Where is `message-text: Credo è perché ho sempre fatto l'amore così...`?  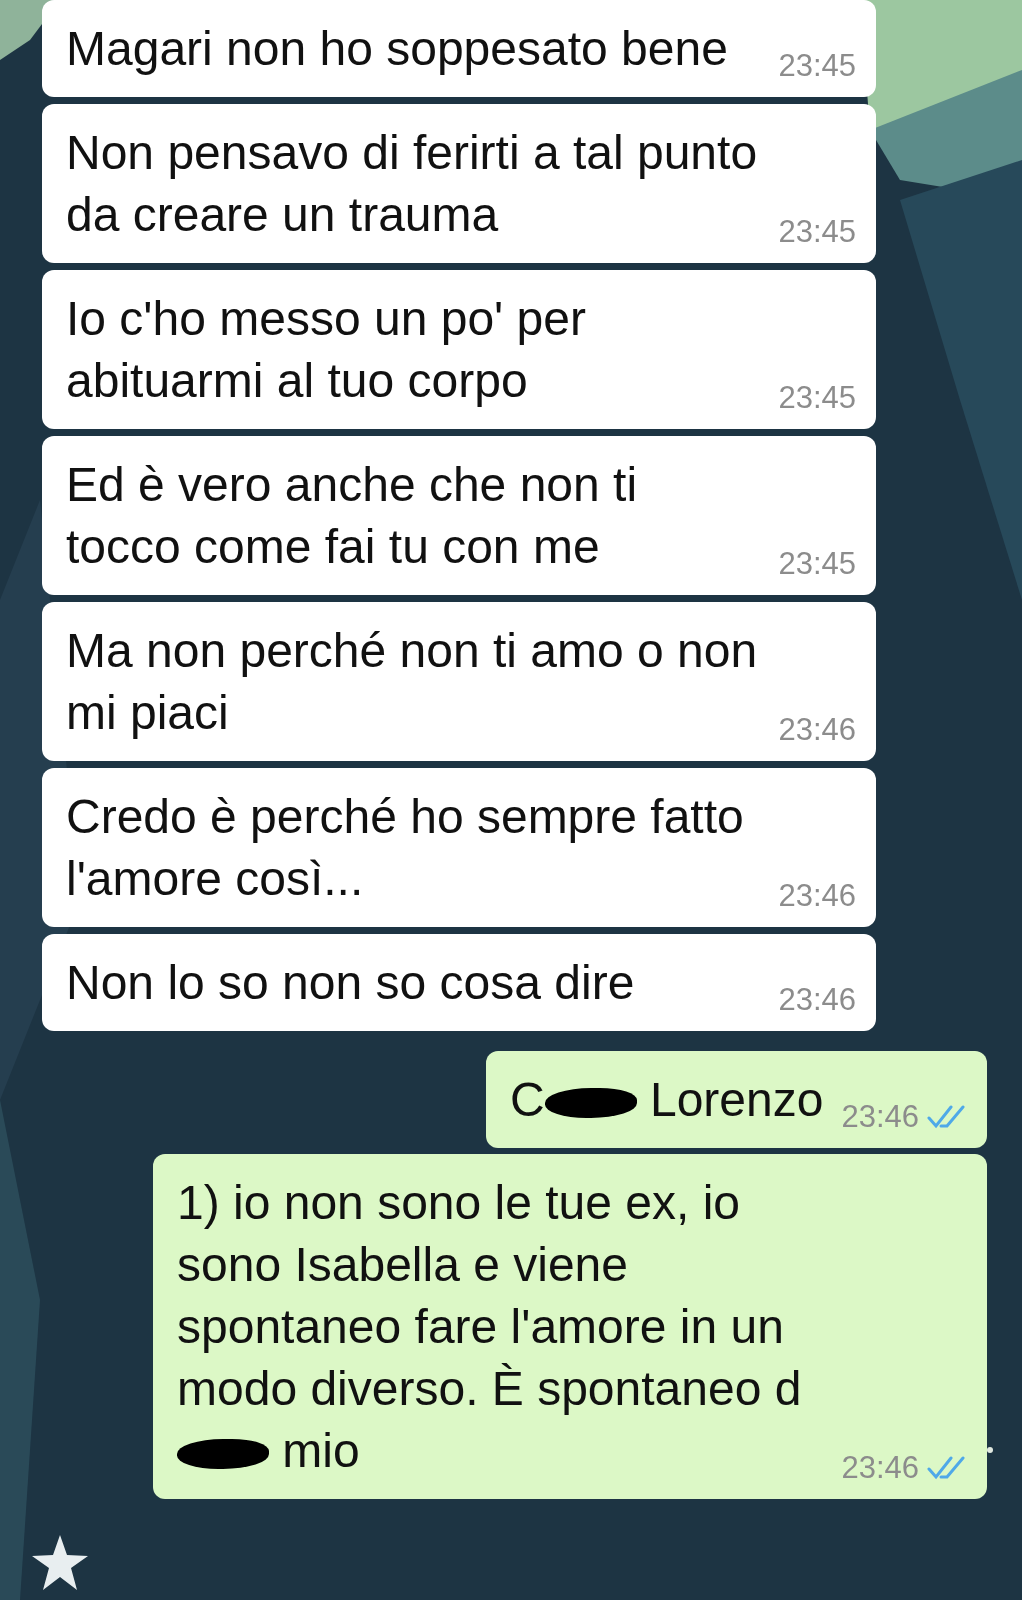
message-text: Credo è perché ho sempre fatto l'amore così... is located at coordinates (405, 848).